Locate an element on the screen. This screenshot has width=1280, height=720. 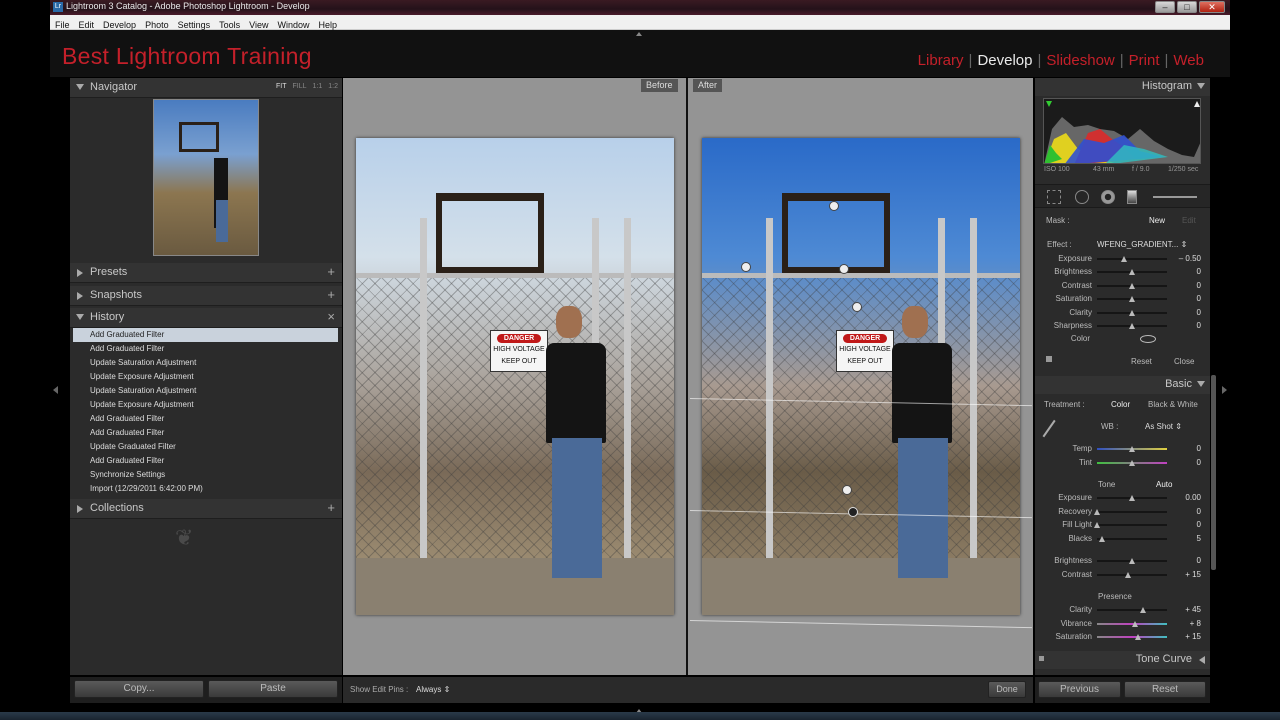
mask-new-button: New is located at coordinates (1157, 220).